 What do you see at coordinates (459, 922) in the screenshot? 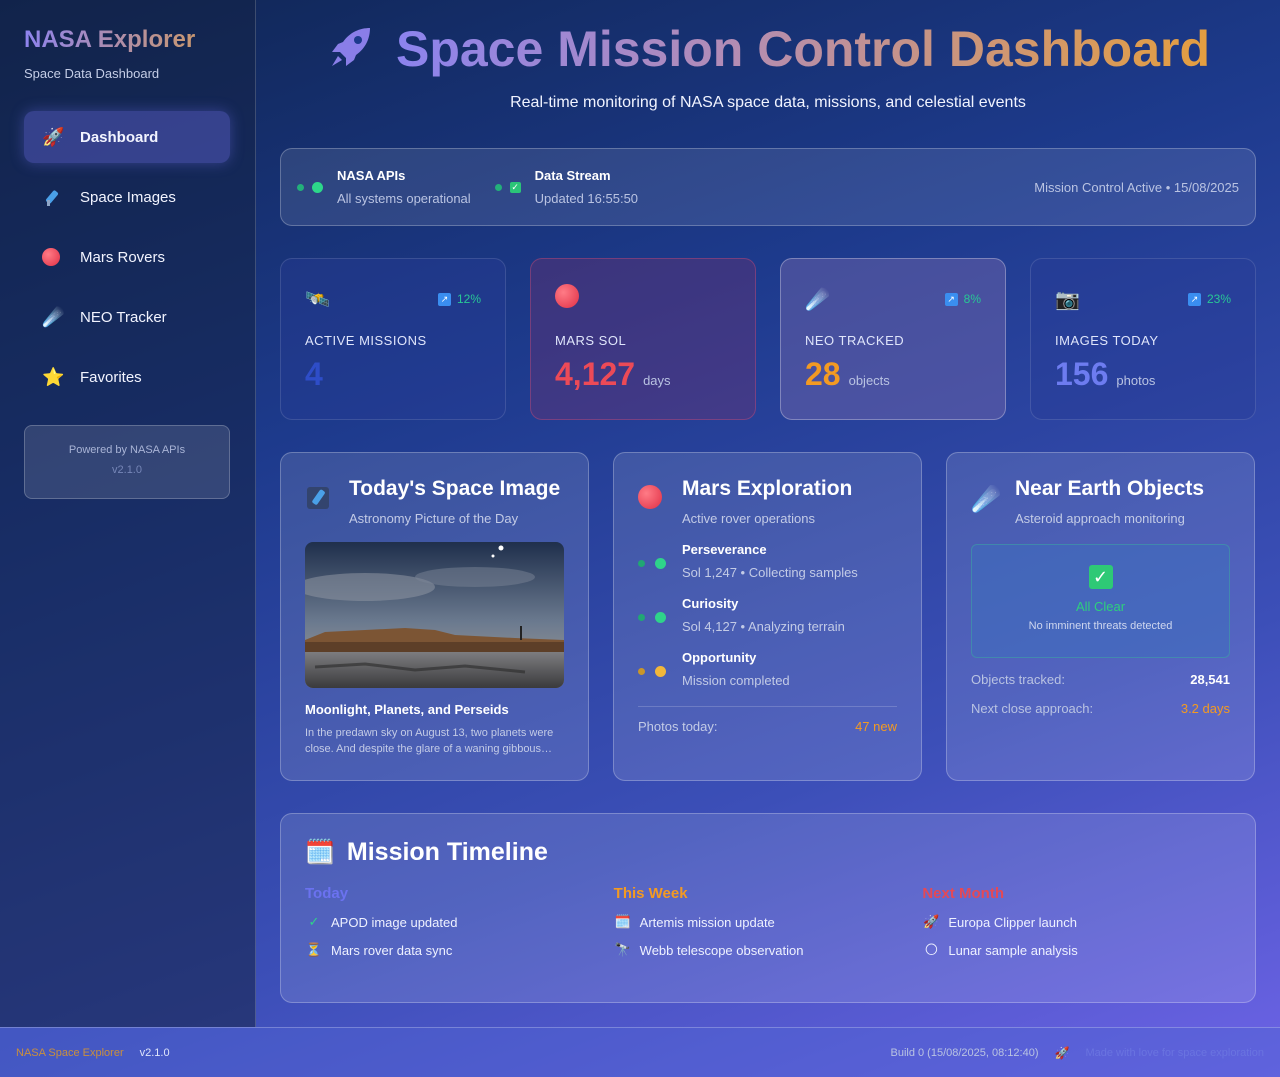
I see `timeline-item: ✓ APOD image updated` at bounding box center [459, 922].